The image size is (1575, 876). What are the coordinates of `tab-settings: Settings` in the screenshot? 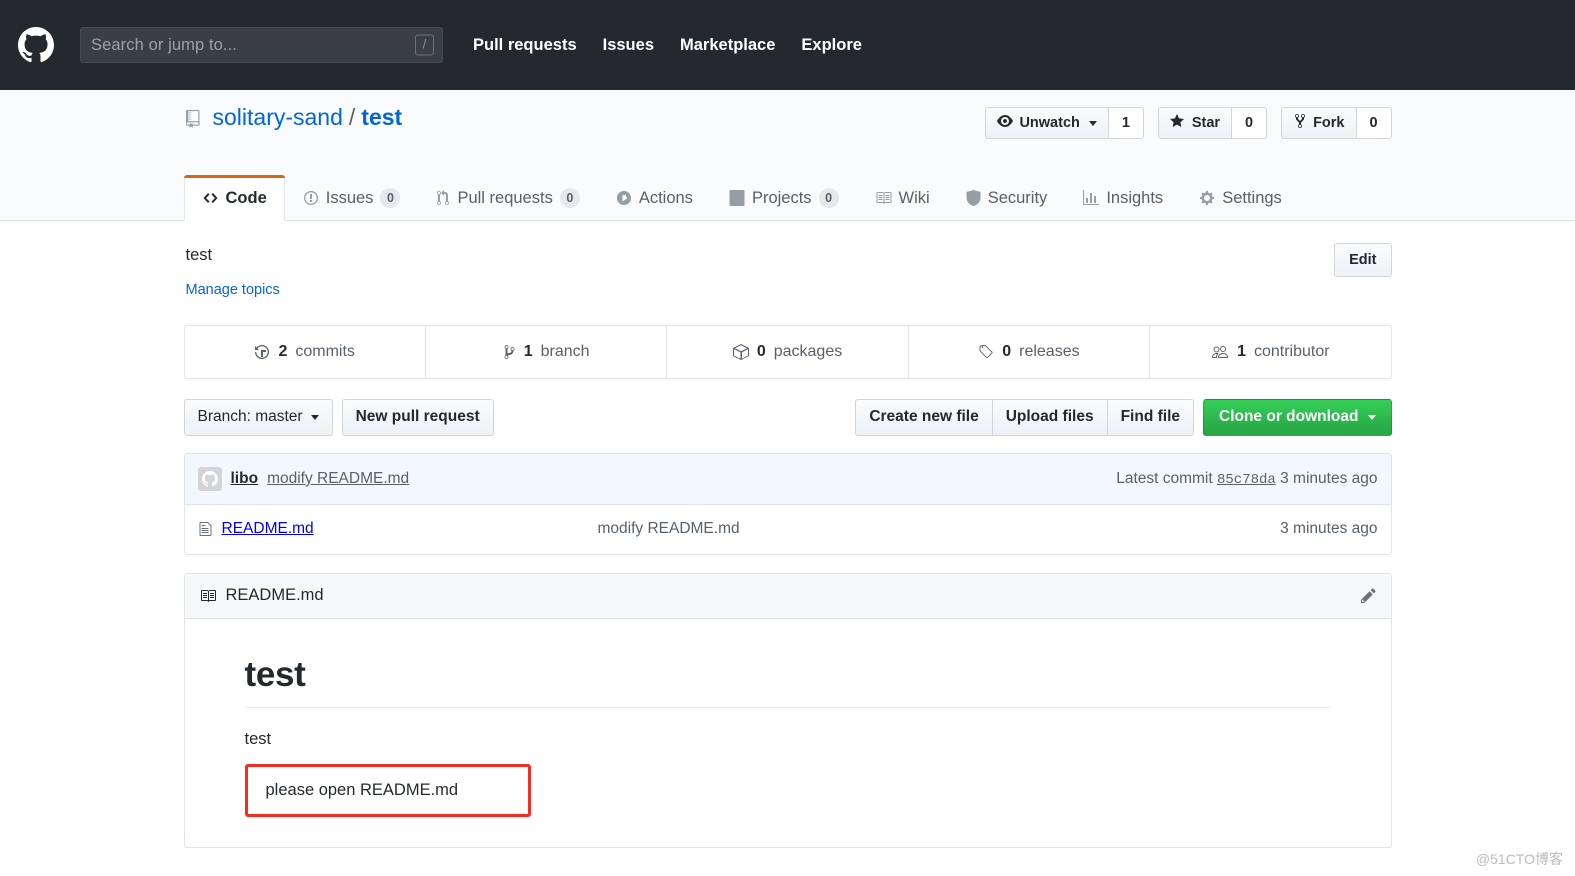 It's located at (1240, 198).